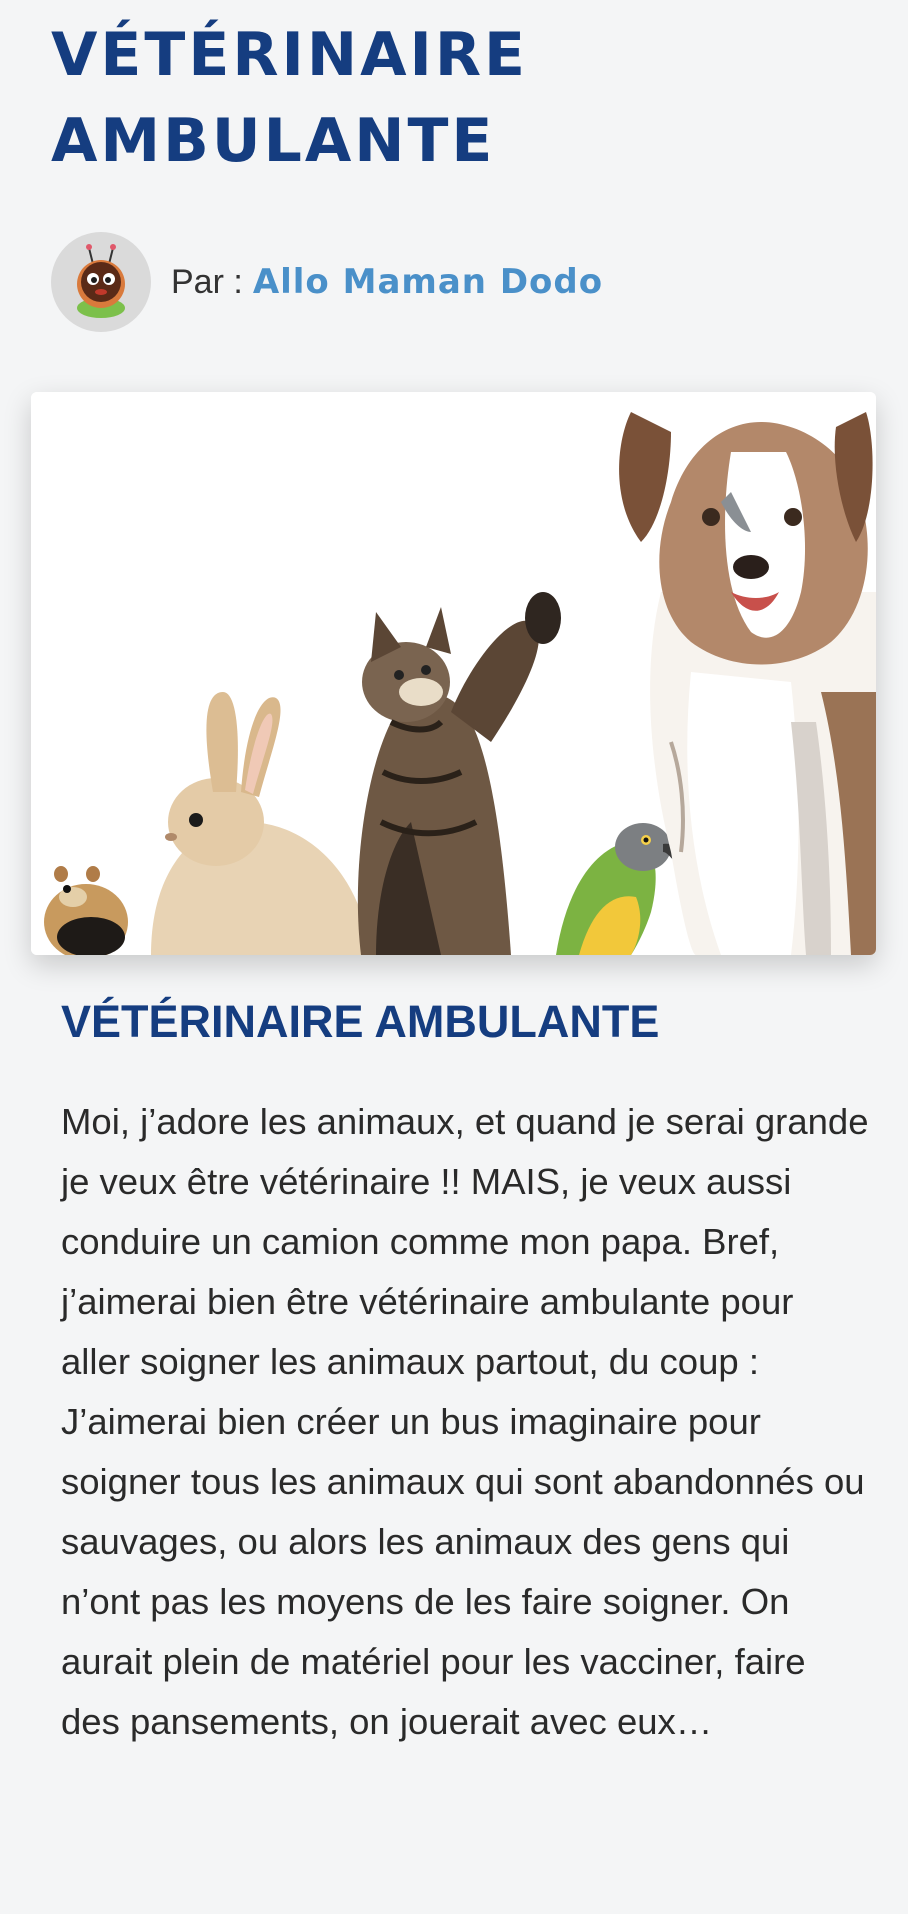  What do you see at coordinates (428, 282) in the screenshot?
I see `author-link: Allo Maman Dodo` at bounding box center [428, 282].